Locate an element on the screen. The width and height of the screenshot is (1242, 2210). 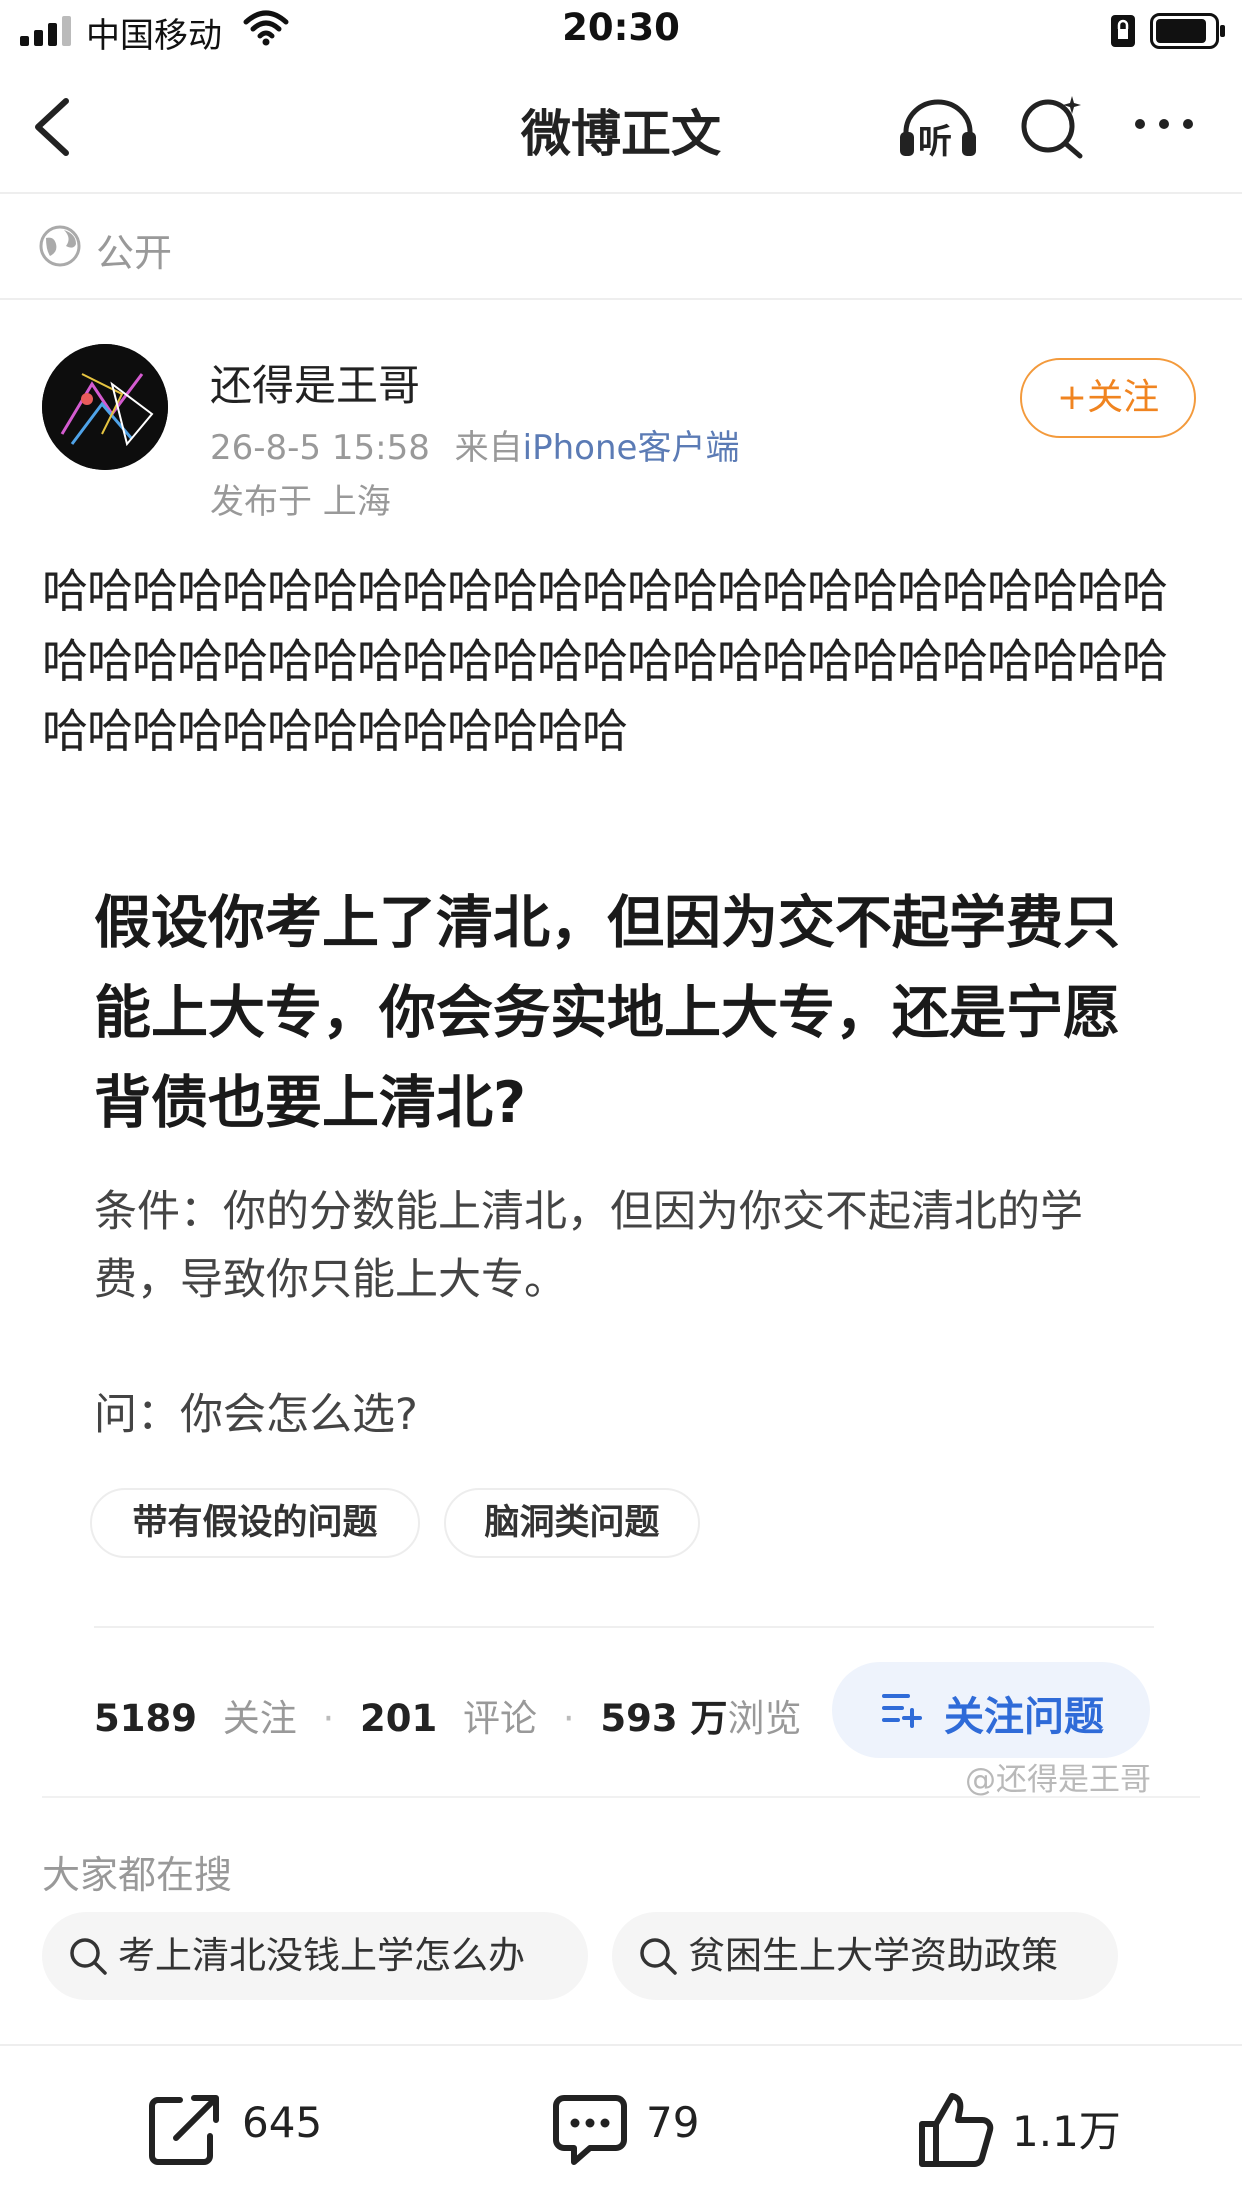
visibility-label: 公开 is located at coordinates (134, 253).